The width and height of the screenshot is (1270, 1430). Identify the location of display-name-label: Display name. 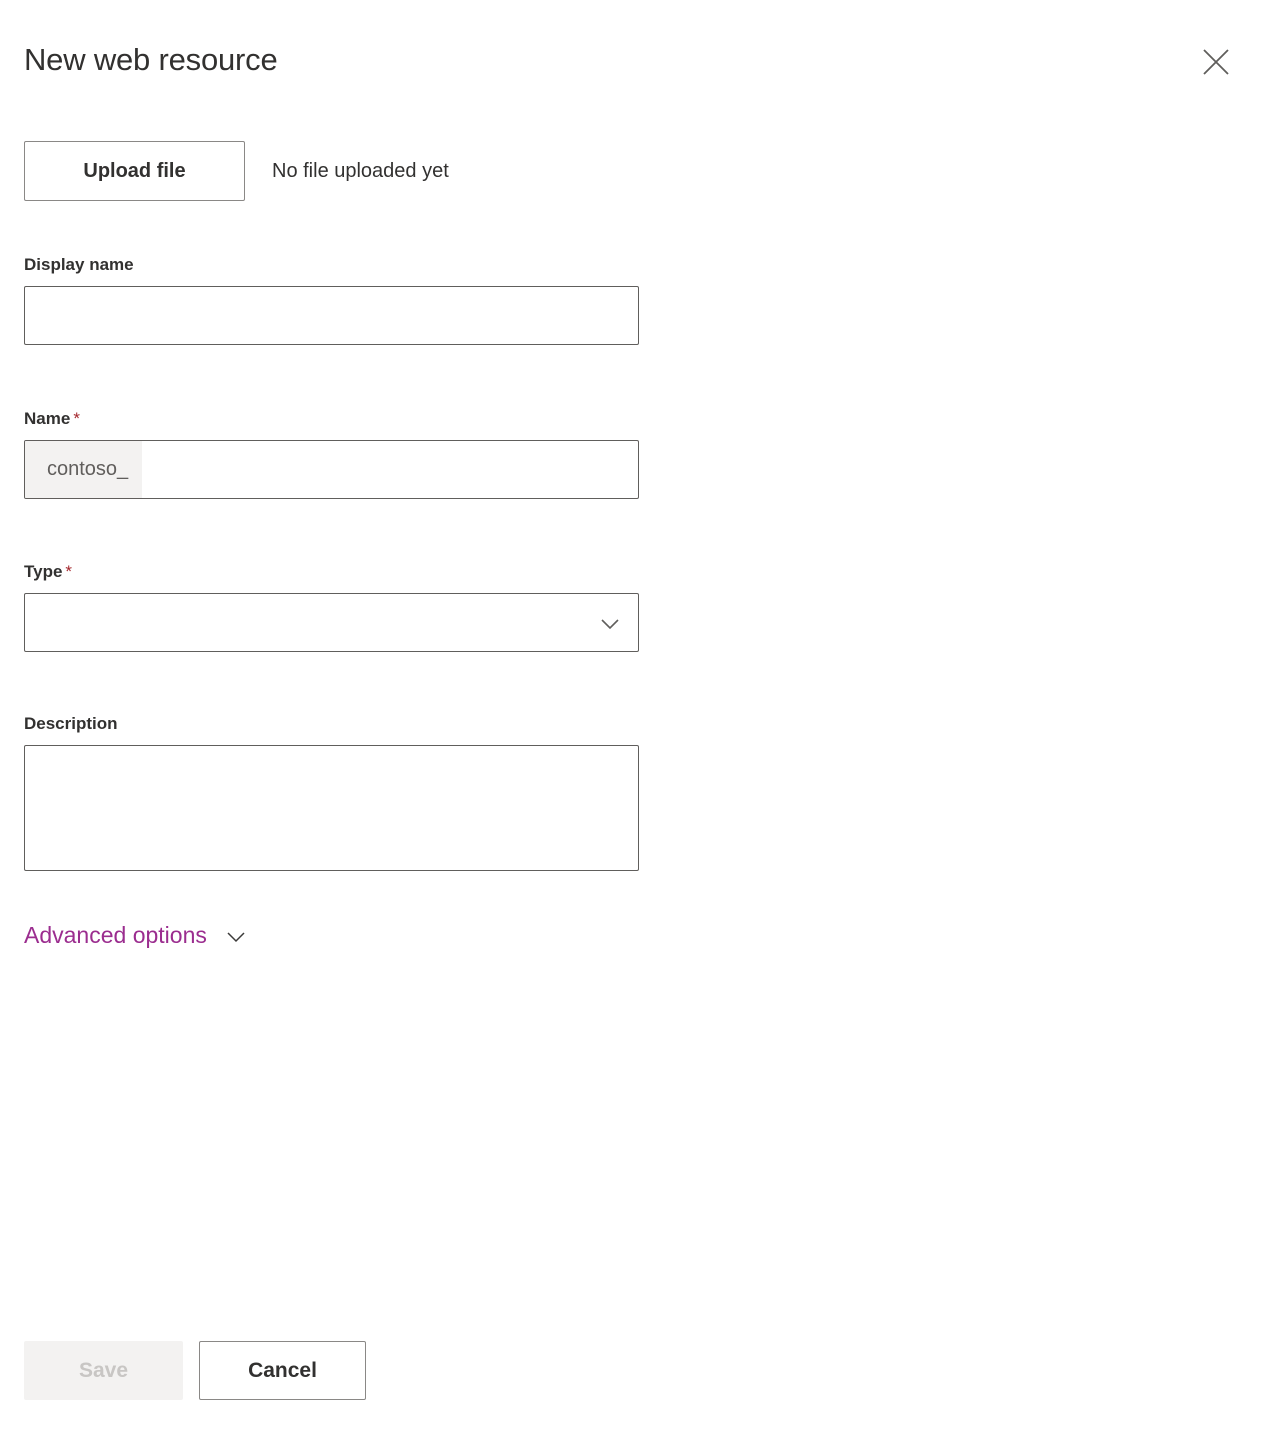
(331, 265).